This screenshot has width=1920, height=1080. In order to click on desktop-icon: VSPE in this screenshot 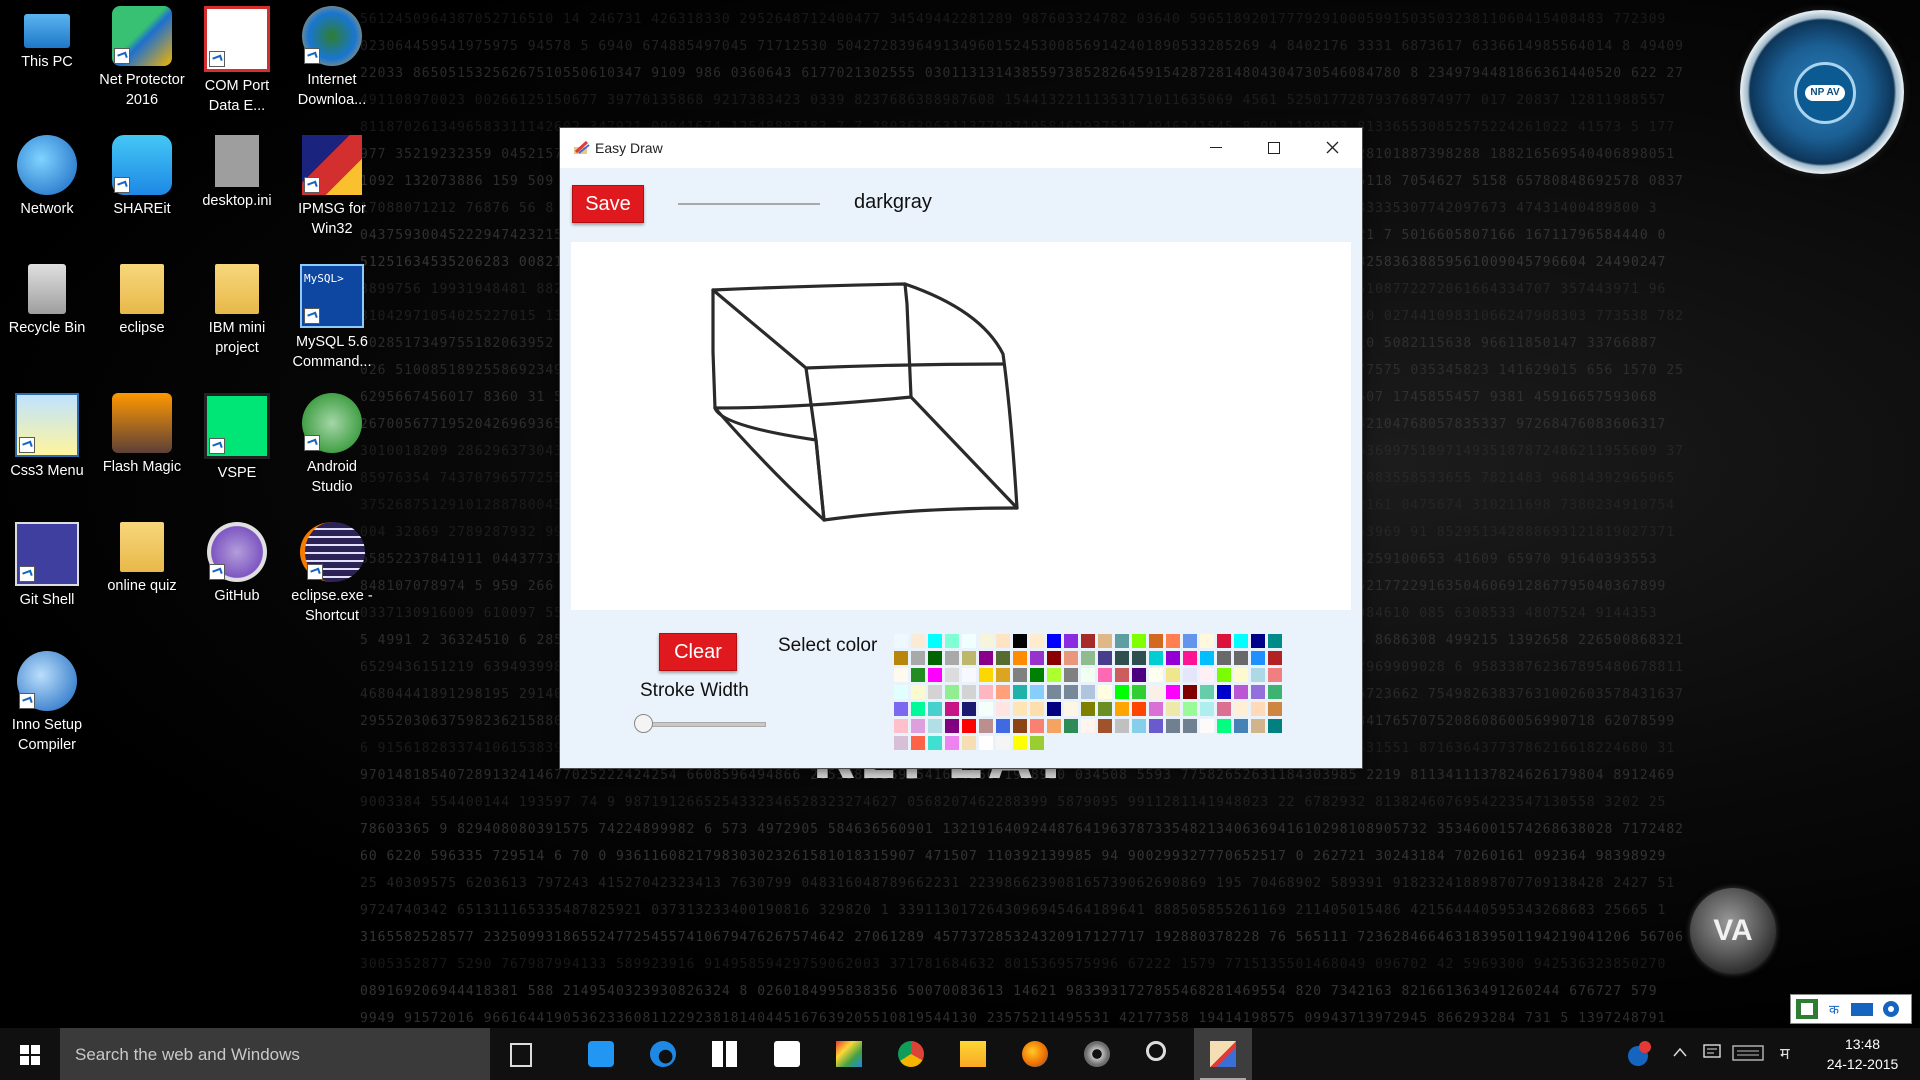, I will do `click(237, 435)`.